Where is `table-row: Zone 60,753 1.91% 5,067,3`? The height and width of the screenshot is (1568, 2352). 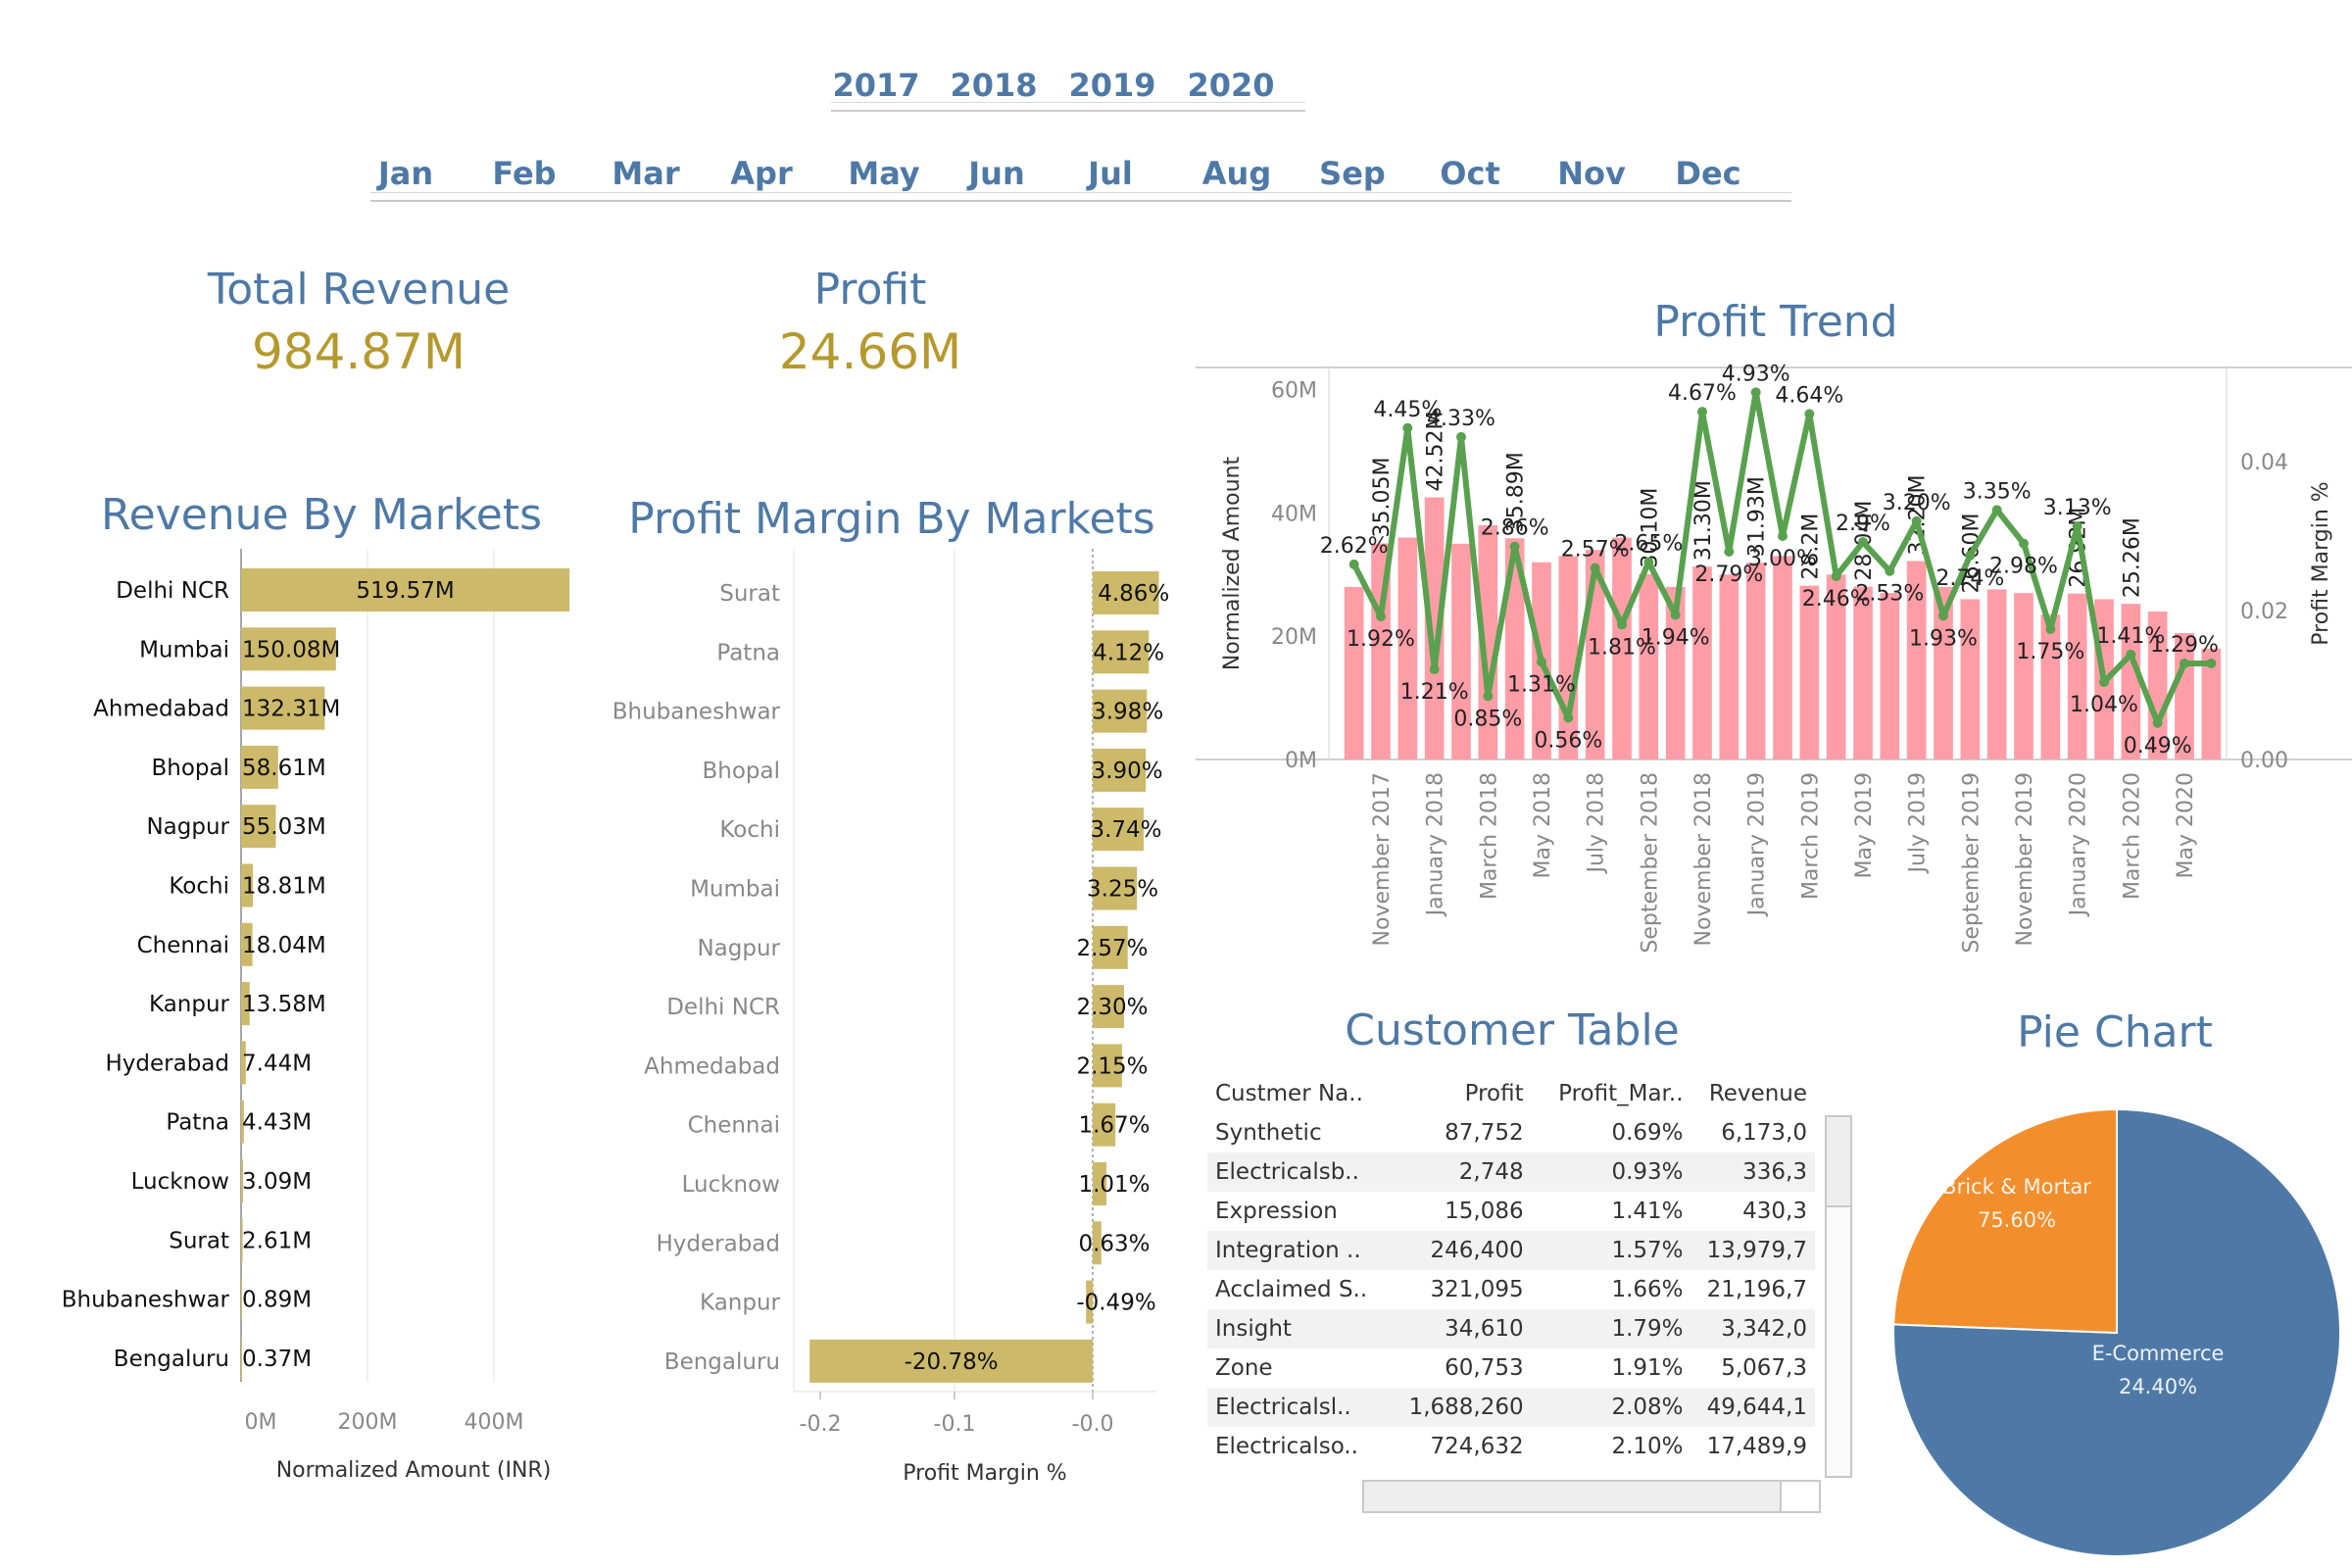
table-row: Zone 60,753 1.91% 5,067,3 is located at coordinates (1511, 1368).